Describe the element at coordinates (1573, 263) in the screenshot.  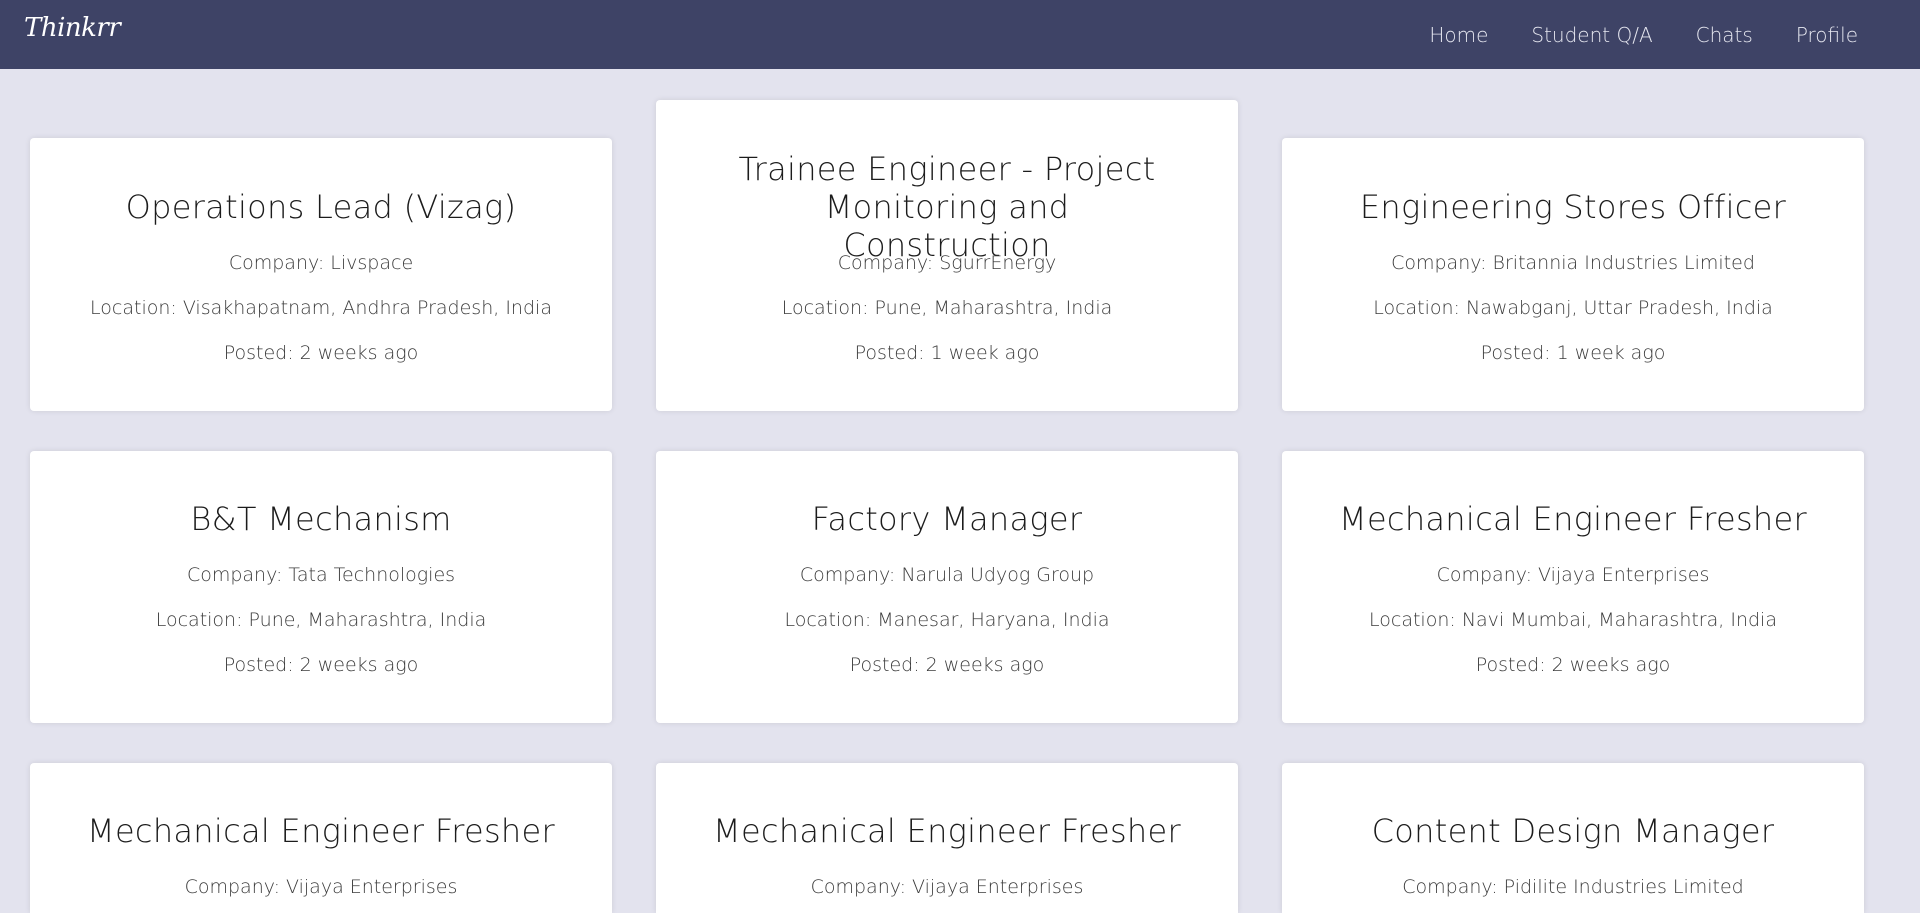
I see `job-company: Company: Britannia Industries Limited` at that location.